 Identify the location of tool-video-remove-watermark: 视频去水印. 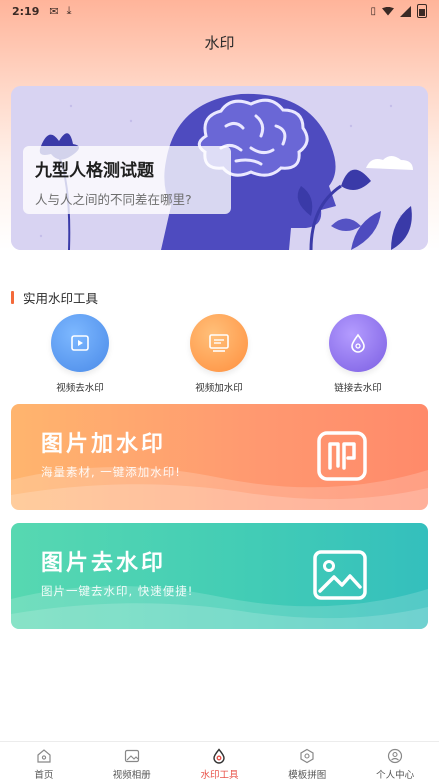
(80, 354).